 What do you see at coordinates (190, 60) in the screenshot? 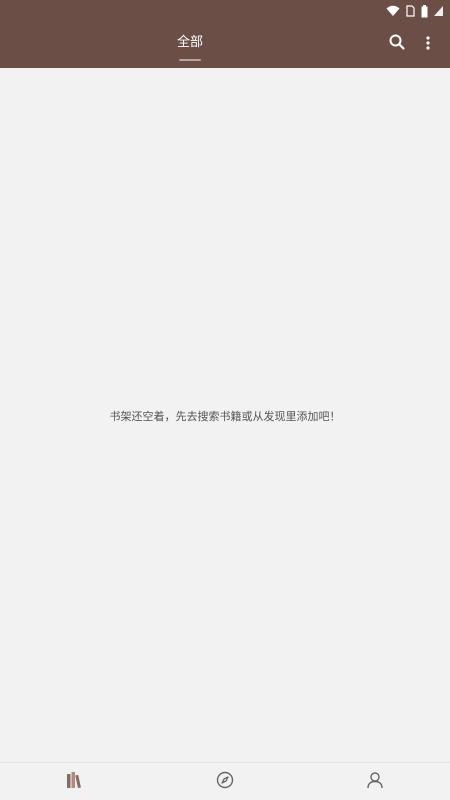
I see `tab-indicator` at bounding box center [190, 60].